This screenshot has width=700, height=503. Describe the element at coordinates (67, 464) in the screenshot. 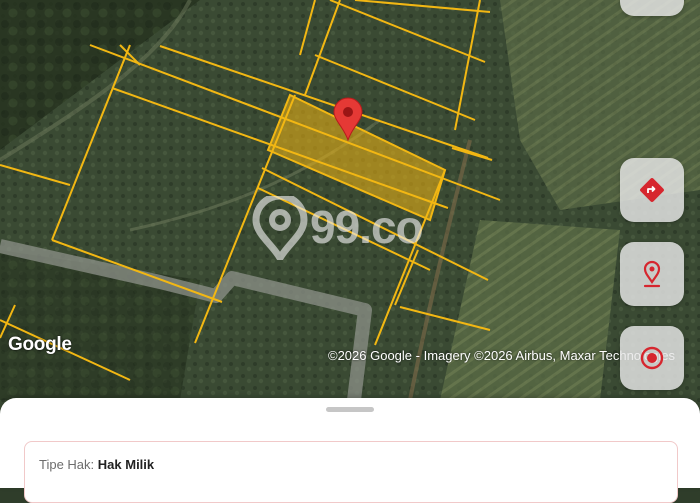

I see `land-title-label: Tipe Hak:` at that location.